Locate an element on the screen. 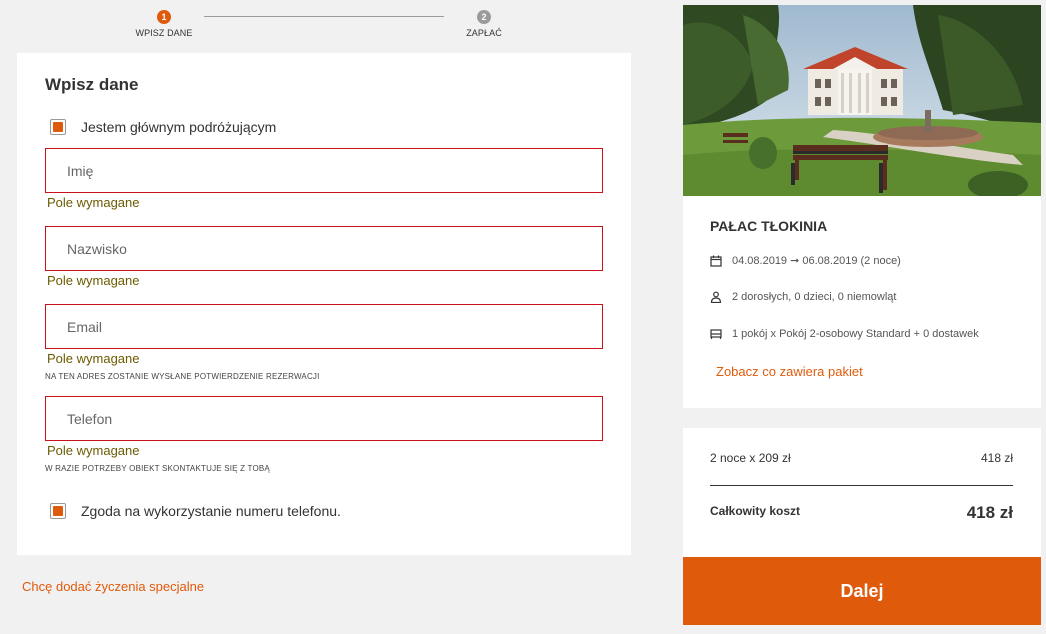 The image size is (1046, 634). form-title: Wpisz dane is located at coordinates (92, 84).